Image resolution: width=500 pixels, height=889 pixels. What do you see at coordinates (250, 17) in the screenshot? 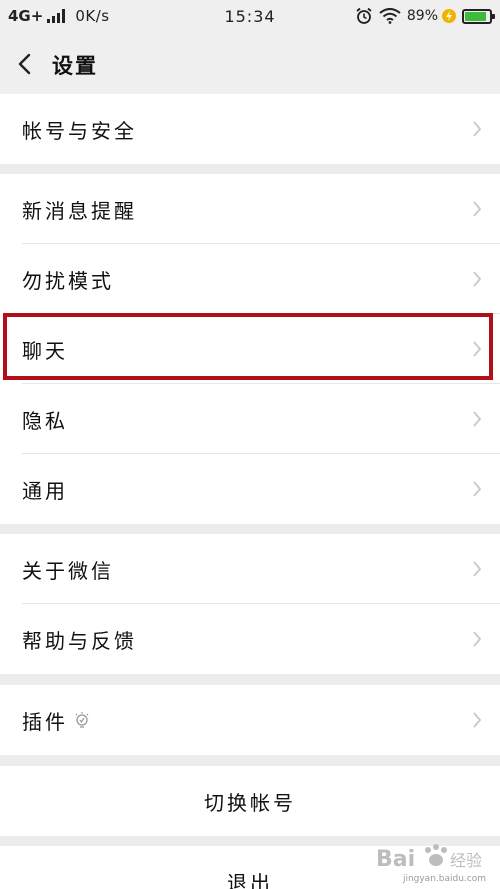
I see `status-bar: 4G+ 0K/s 15:34 89%` at bounding box center [250, 17].